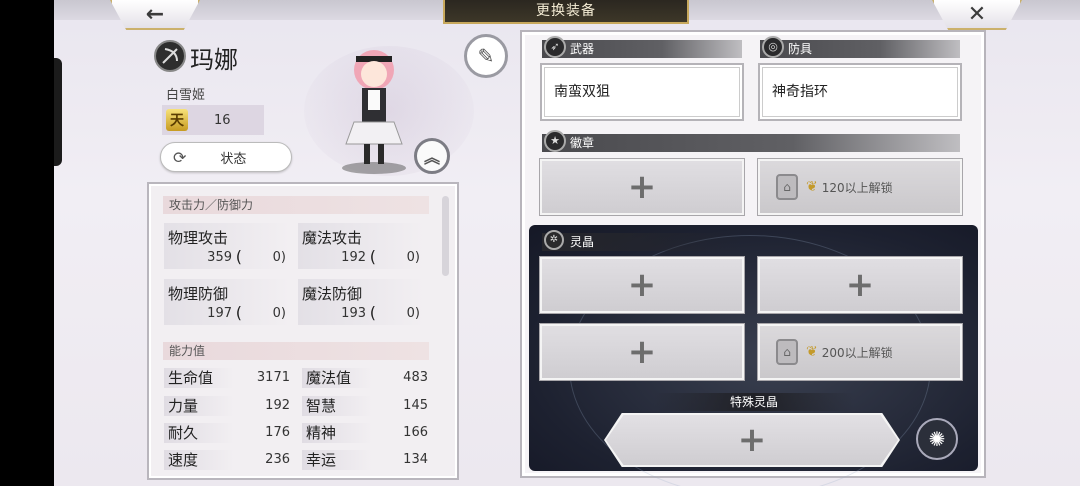 The width and height of the screenshot is (1080, 486). What do you see at coordinates (857, 187) in the screenshot?
I see `unlock-requirement: 120以上解锁` at bounding box center [857, 187].